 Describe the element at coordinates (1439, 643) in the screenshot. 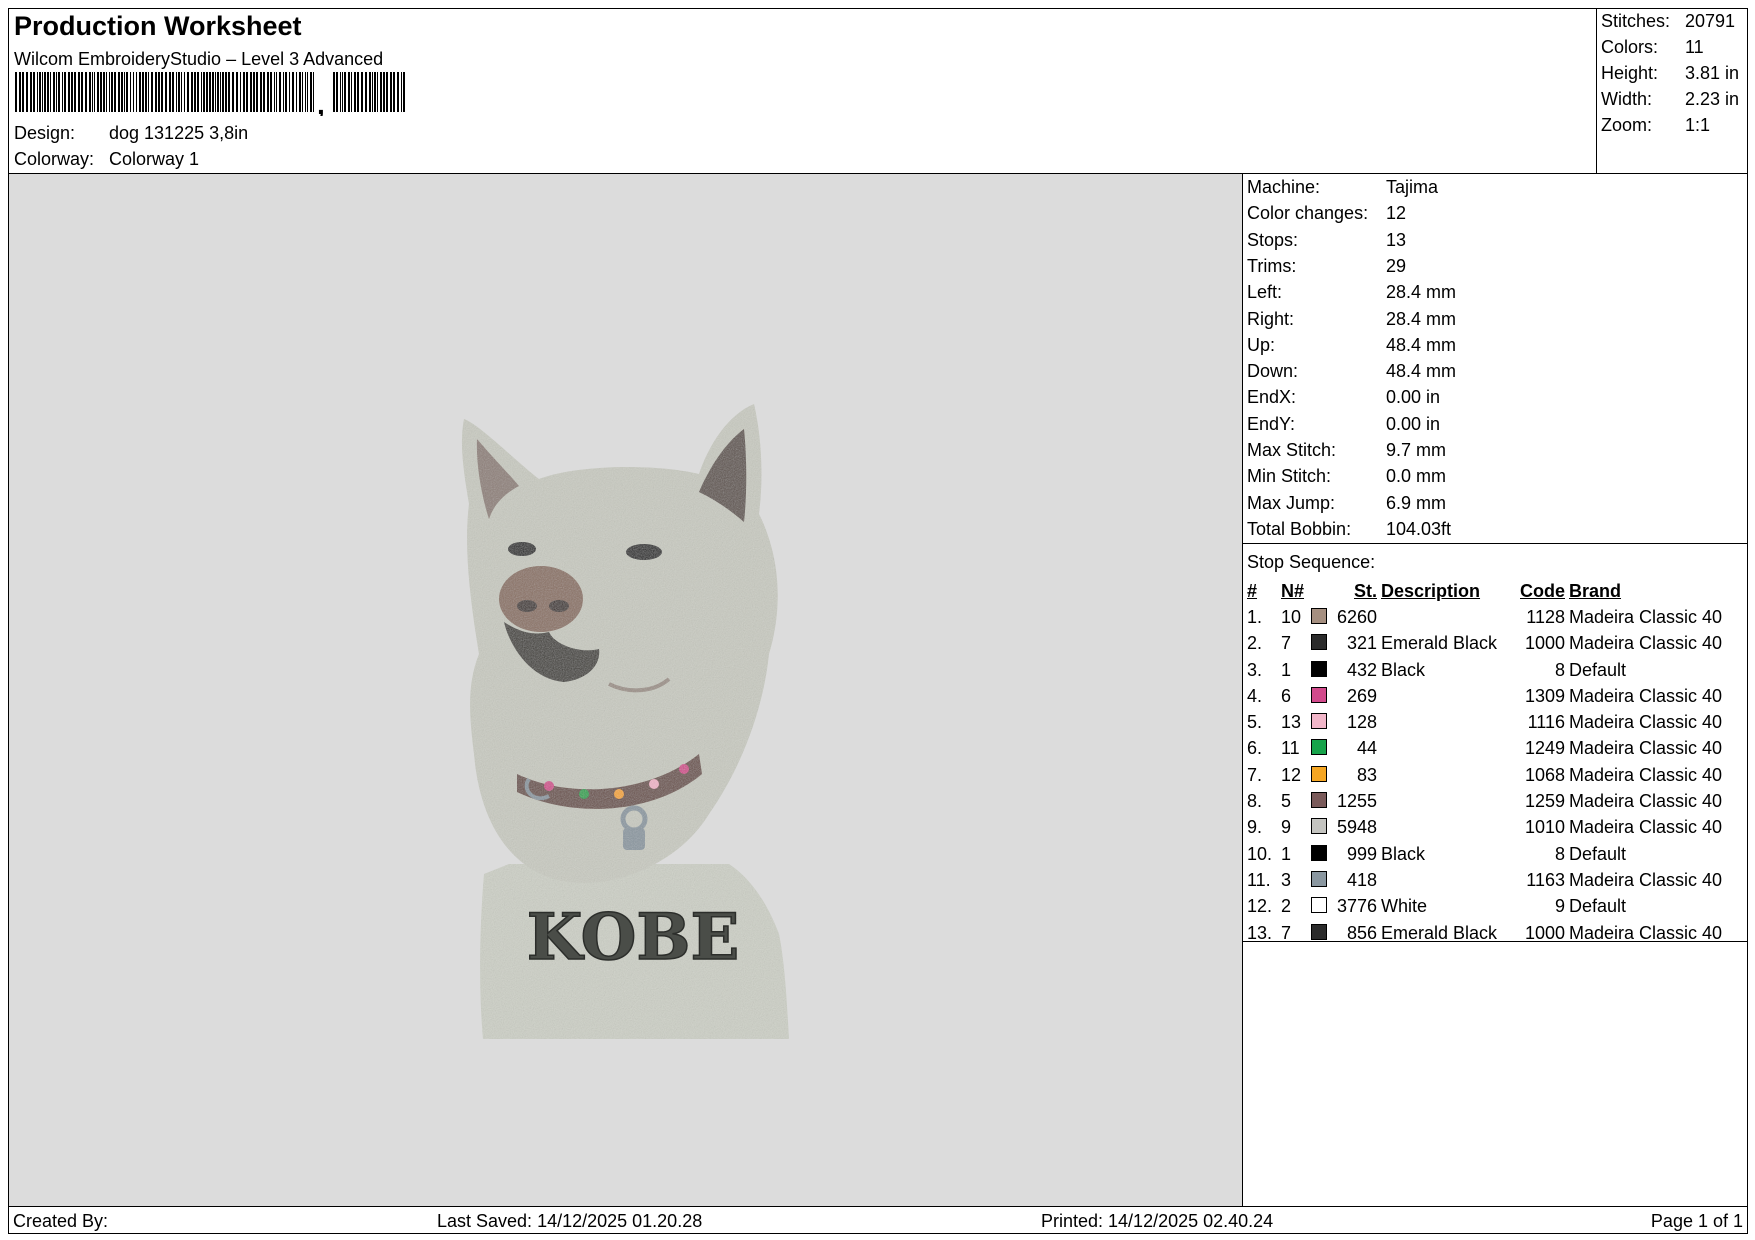

I see `cell-description: Emerald Black` at that location.